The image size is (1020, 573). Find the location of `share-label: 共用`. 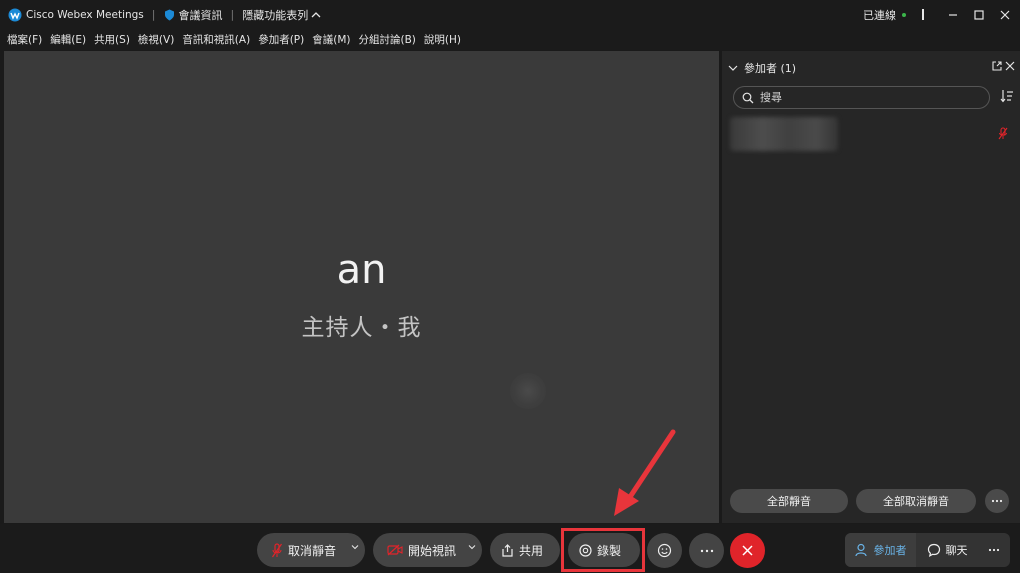

share-label: 共用 is located at coordinates (531, 550).